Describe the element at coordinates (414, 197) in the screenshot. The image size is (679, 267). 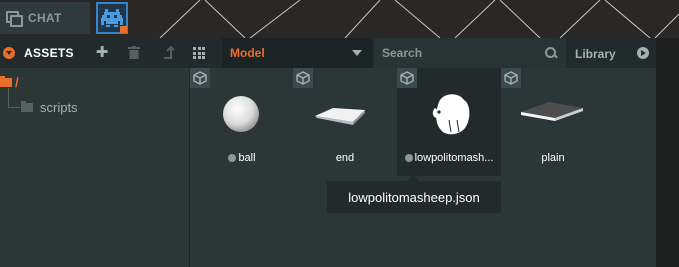
I see `tooltip-text: lowpolitomasheep.json` at that location.